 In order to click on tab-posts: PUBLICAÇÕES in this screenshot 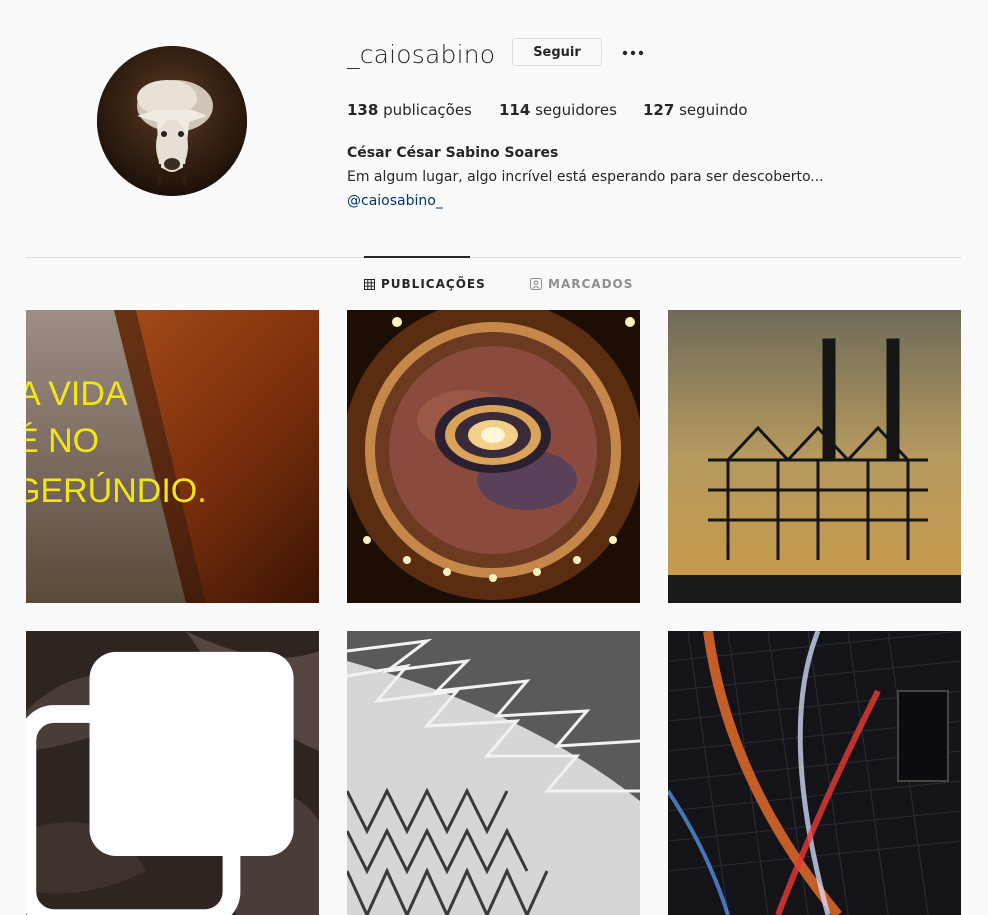, I will do `click(425, 284)`.